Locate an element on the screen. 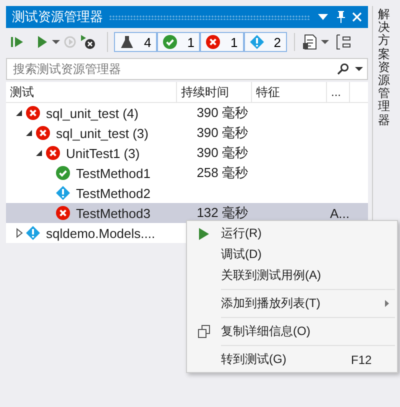 The height and width of the screenshot is (407, 400). copy-icon is located at coordinates (204, 331).